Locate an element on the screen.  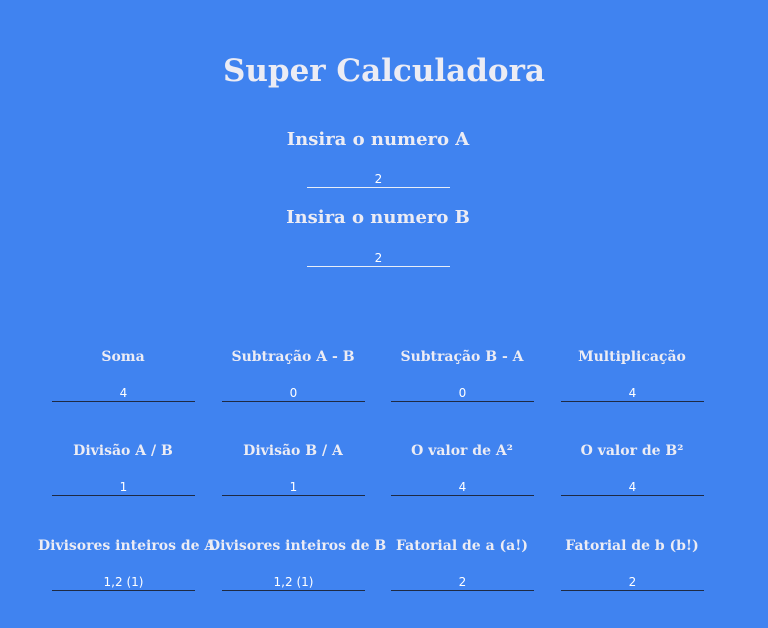
result-label: Fatorial de b (b!) is located at coordinates (632, 546).